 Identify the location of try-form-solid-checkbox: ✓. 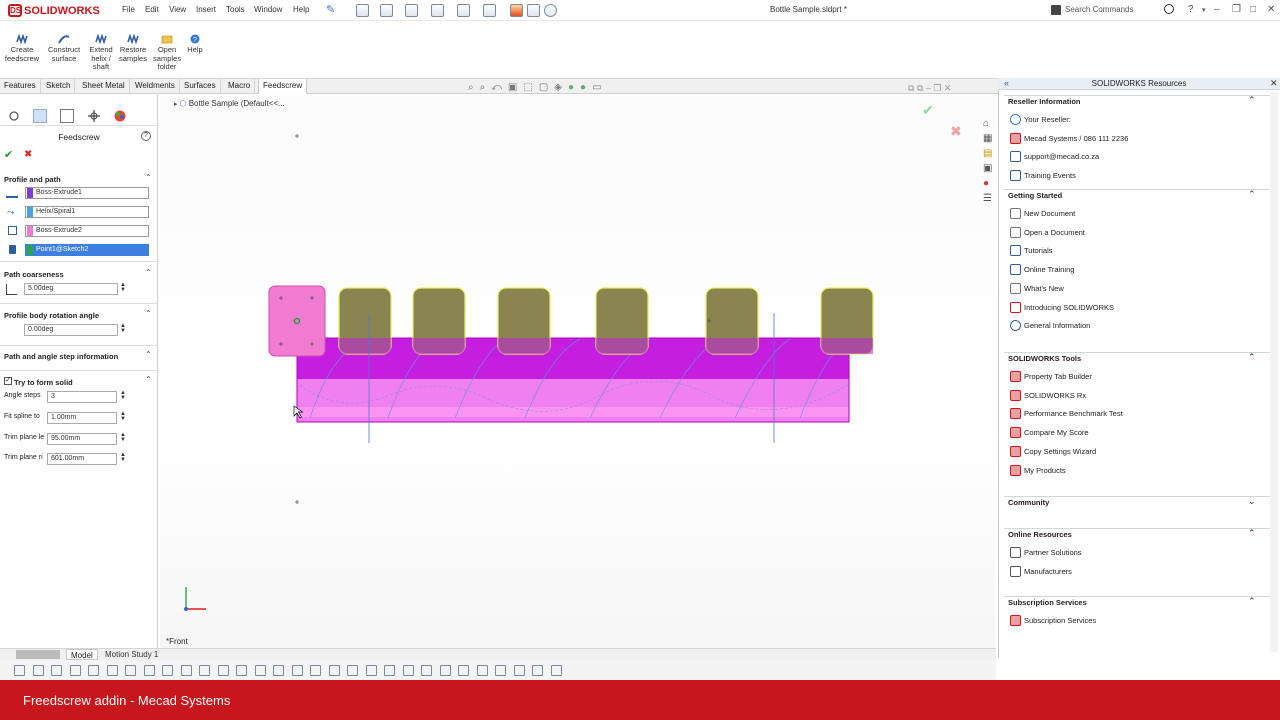
(8, 381).